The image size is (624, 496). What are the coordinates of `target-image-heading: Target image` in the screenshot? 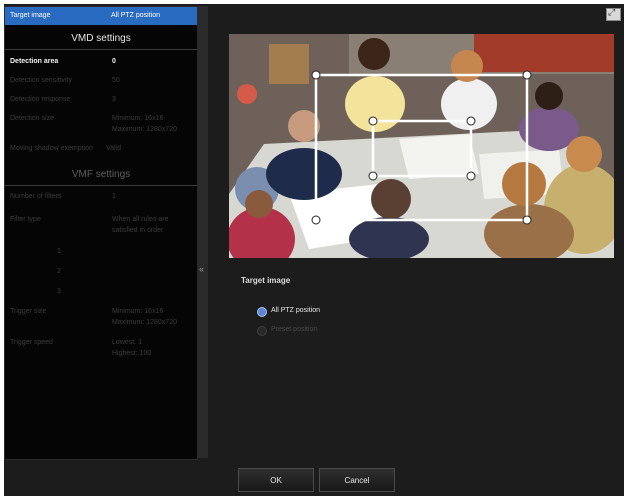 It's located at (266, 280).